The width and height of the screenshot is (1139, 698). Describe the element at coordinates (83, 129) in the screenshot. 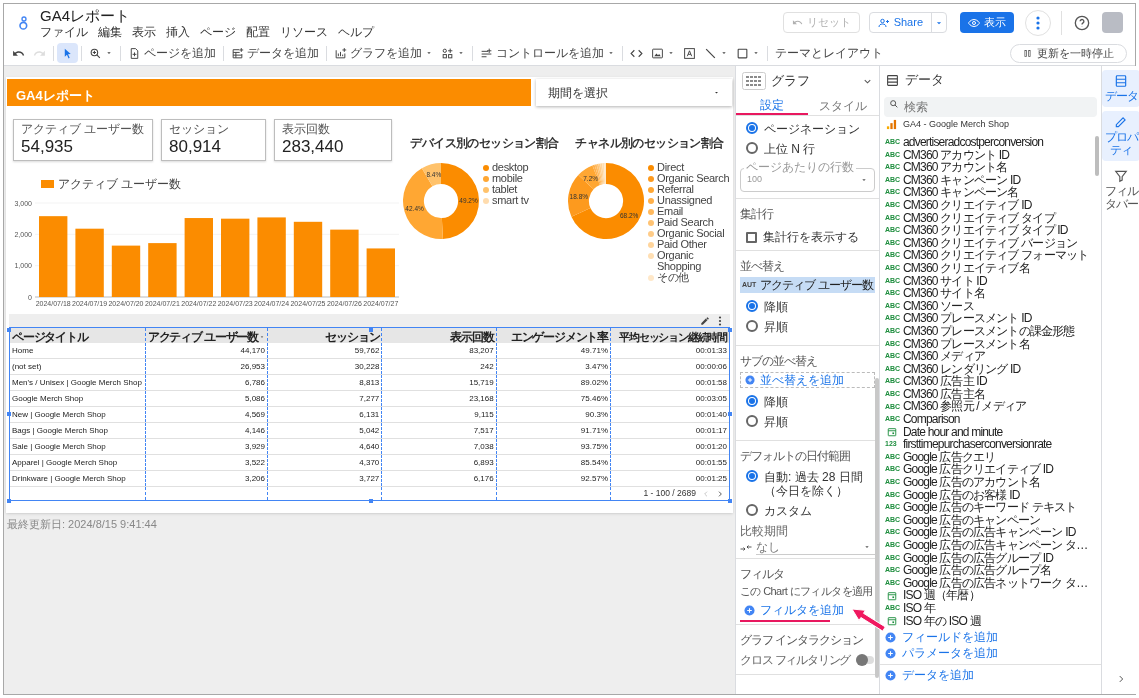

I see `scorecard-label: アクティブ ユーザー数` at that location.